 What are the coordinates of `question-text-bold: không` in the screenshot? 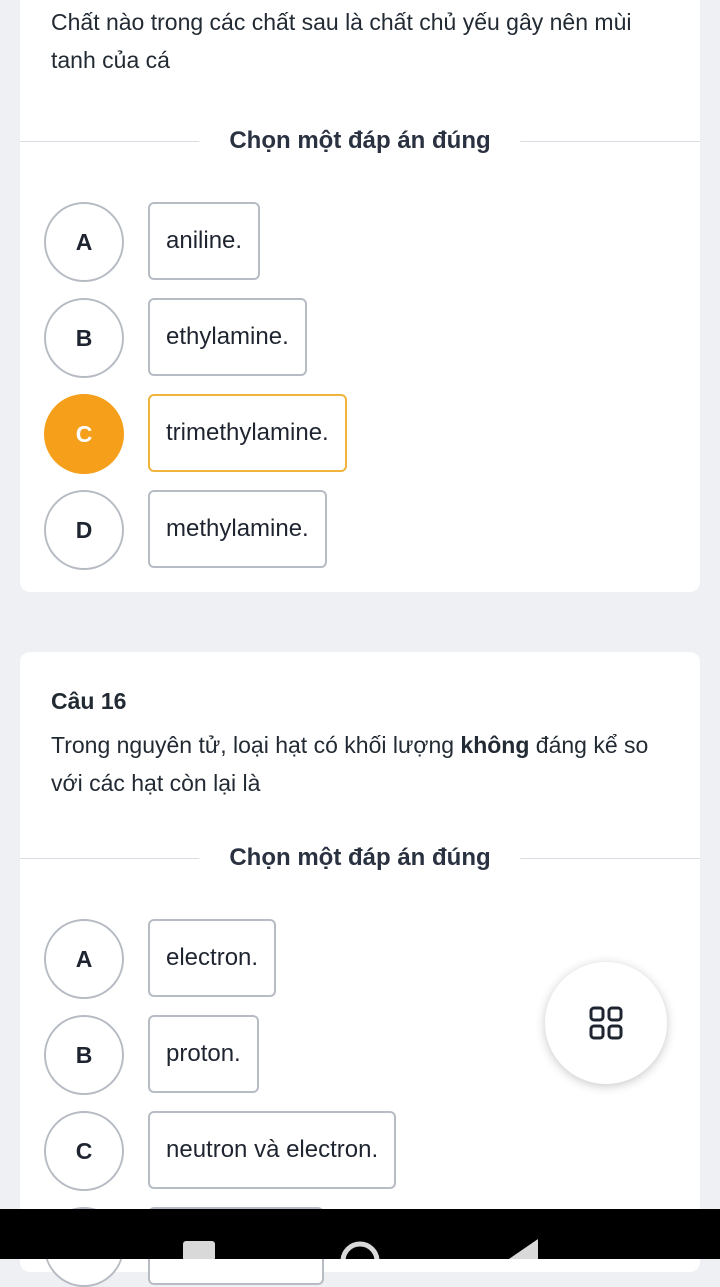 It's located at (495, 745).